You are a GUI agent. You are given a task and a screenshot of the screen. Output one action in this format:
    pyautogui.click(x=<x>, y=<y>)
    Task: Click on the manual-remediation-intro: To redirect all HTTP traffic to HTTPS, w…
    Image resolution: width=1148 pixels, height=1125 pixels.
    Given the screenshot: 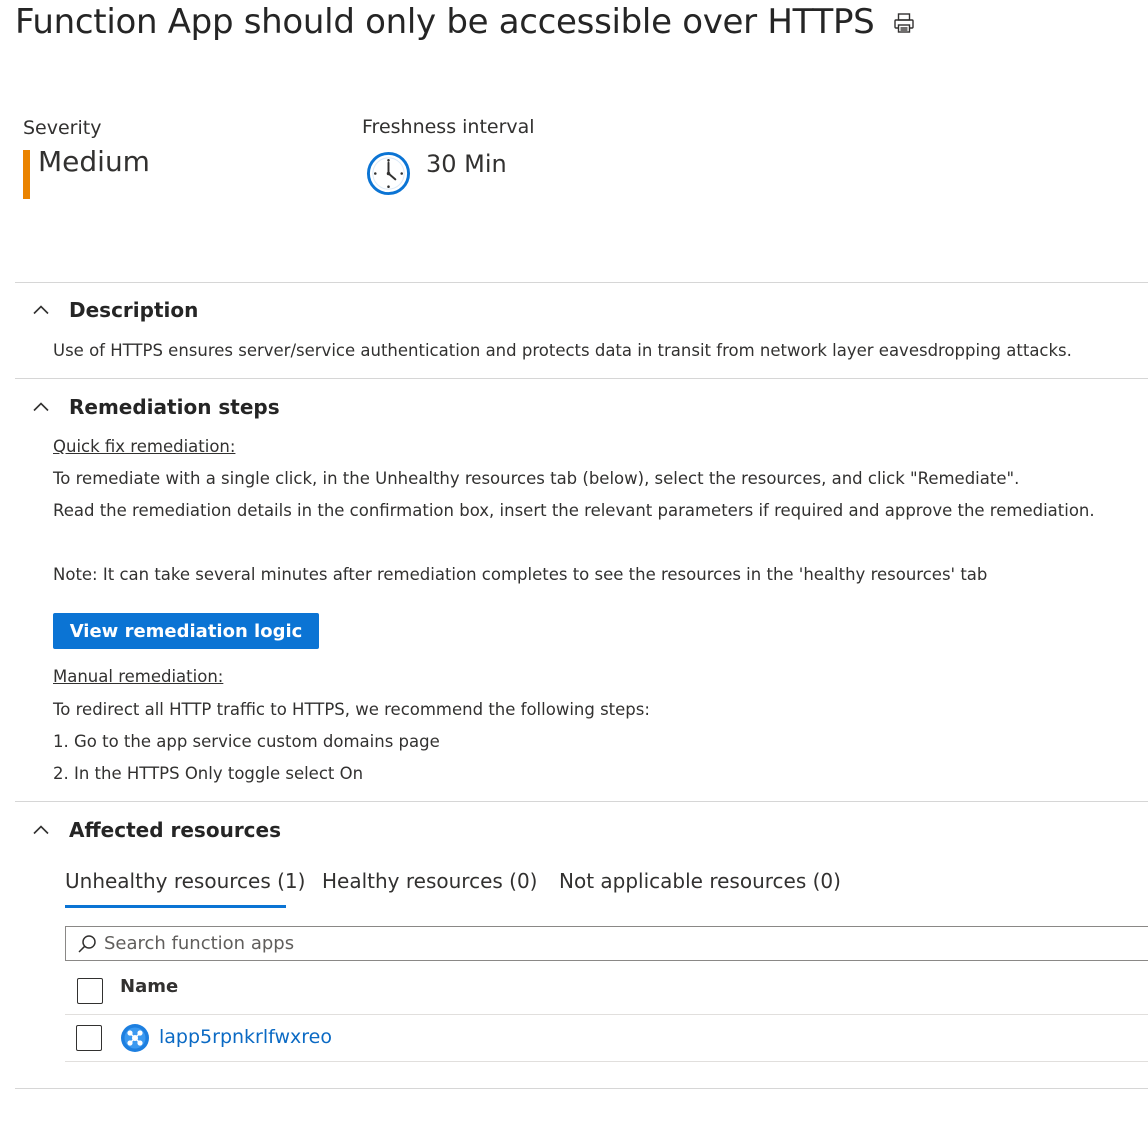 What is the action you would take?
    pyautogui.click(x=351, y=709)
    